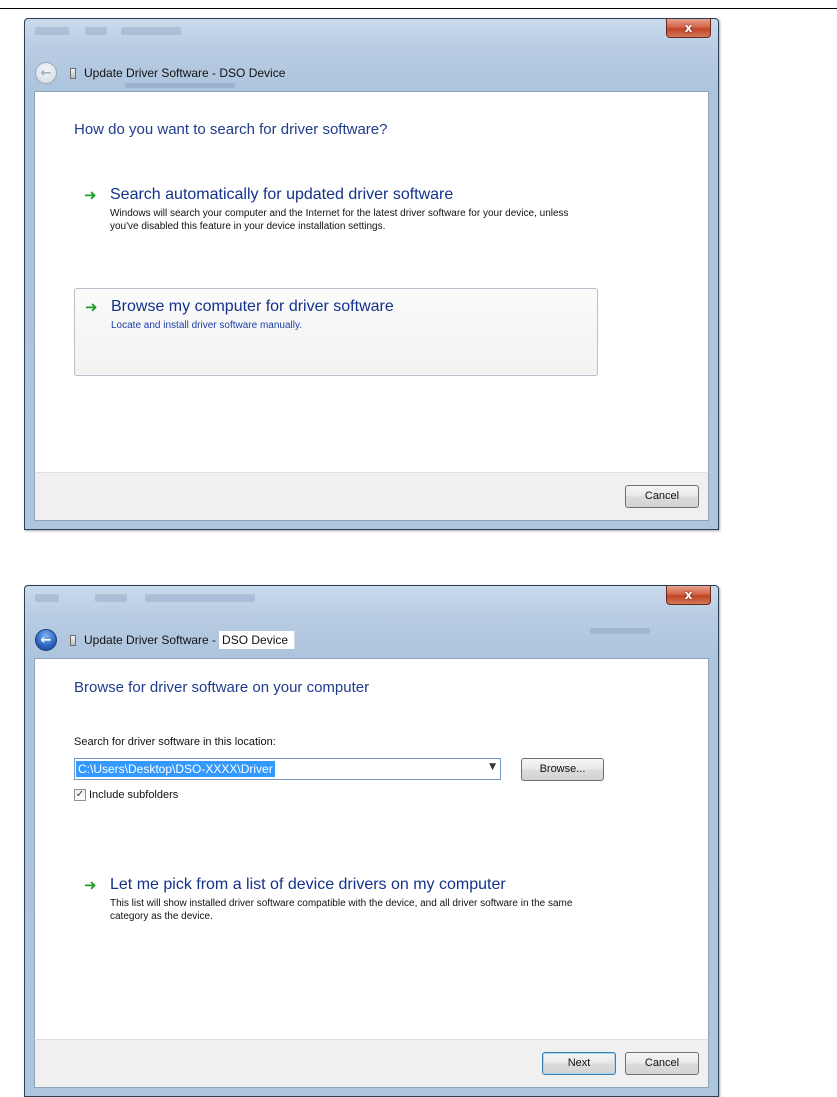 Image resolution: width=837 pixels, height=1097 pixels. What do you see at coordinates (257, 640) in the screenshot?
I see `dialog-title-device: DSO Device` at bounding box center [257, 640].